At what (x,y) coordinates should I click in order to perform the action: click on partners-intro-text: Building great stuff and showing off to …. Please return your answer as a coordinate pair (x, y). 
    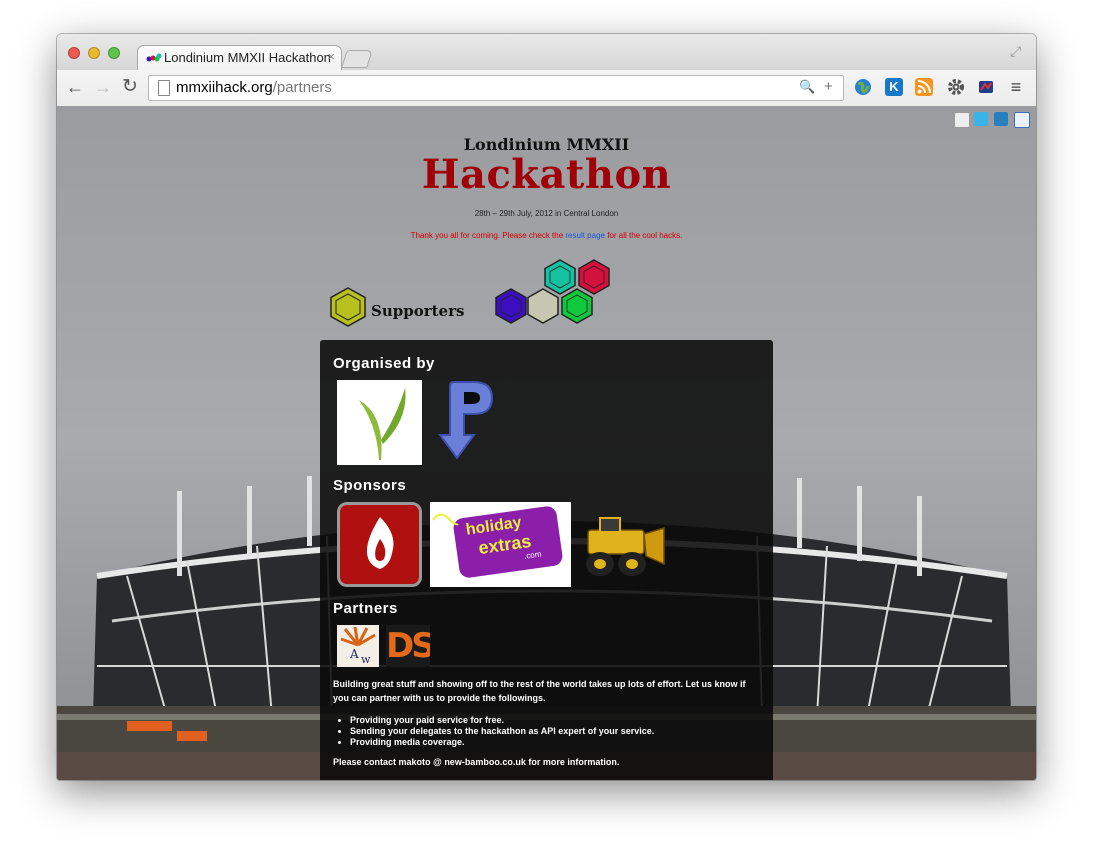
    Looking at the image, I should click on (539, 691).